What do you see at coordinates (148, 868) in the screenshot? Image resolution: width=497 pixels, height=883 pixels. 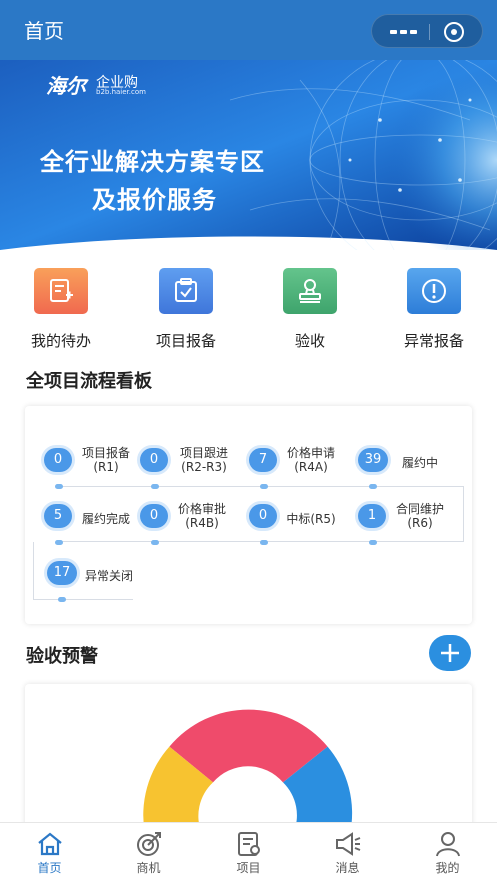 I see `tab-label: 商机` at bounding box center [148, 868].